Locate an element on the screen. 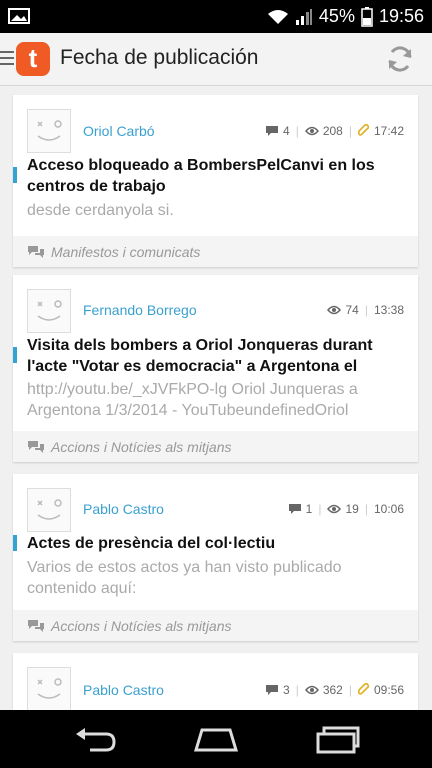 The image size is (432, 768). menu-icon is located at coordinates (7, 59).